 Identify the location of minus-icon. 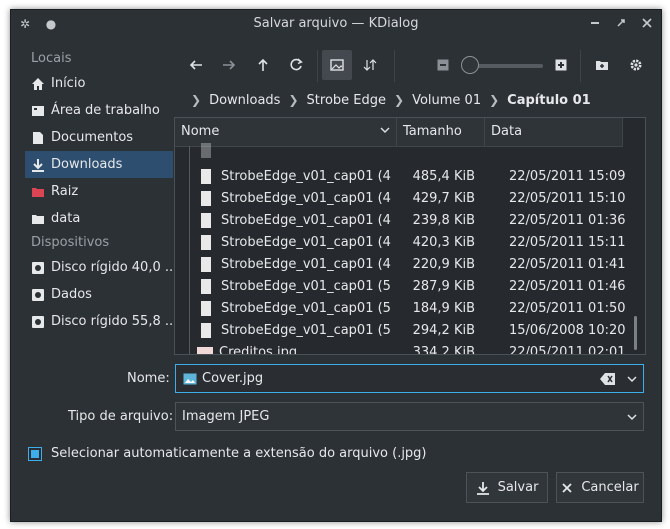
(443, 65).